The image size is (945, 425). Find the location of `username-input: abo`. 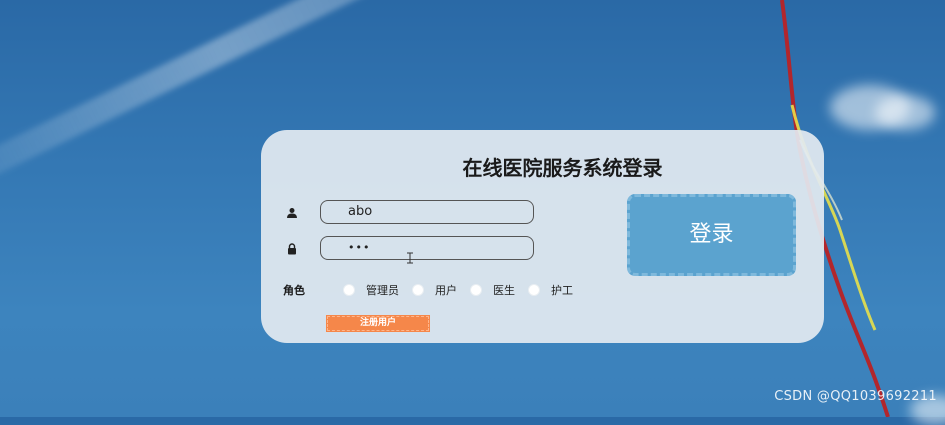

username-input: abo is located at coordinates (427, 212).